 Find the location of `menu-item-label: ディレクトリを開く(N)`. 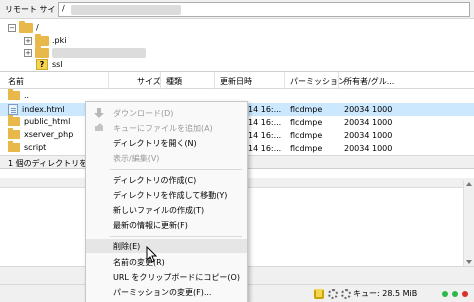

menu-item-label: ディレクトリを開く(N) is located at coordinates (155, 143).